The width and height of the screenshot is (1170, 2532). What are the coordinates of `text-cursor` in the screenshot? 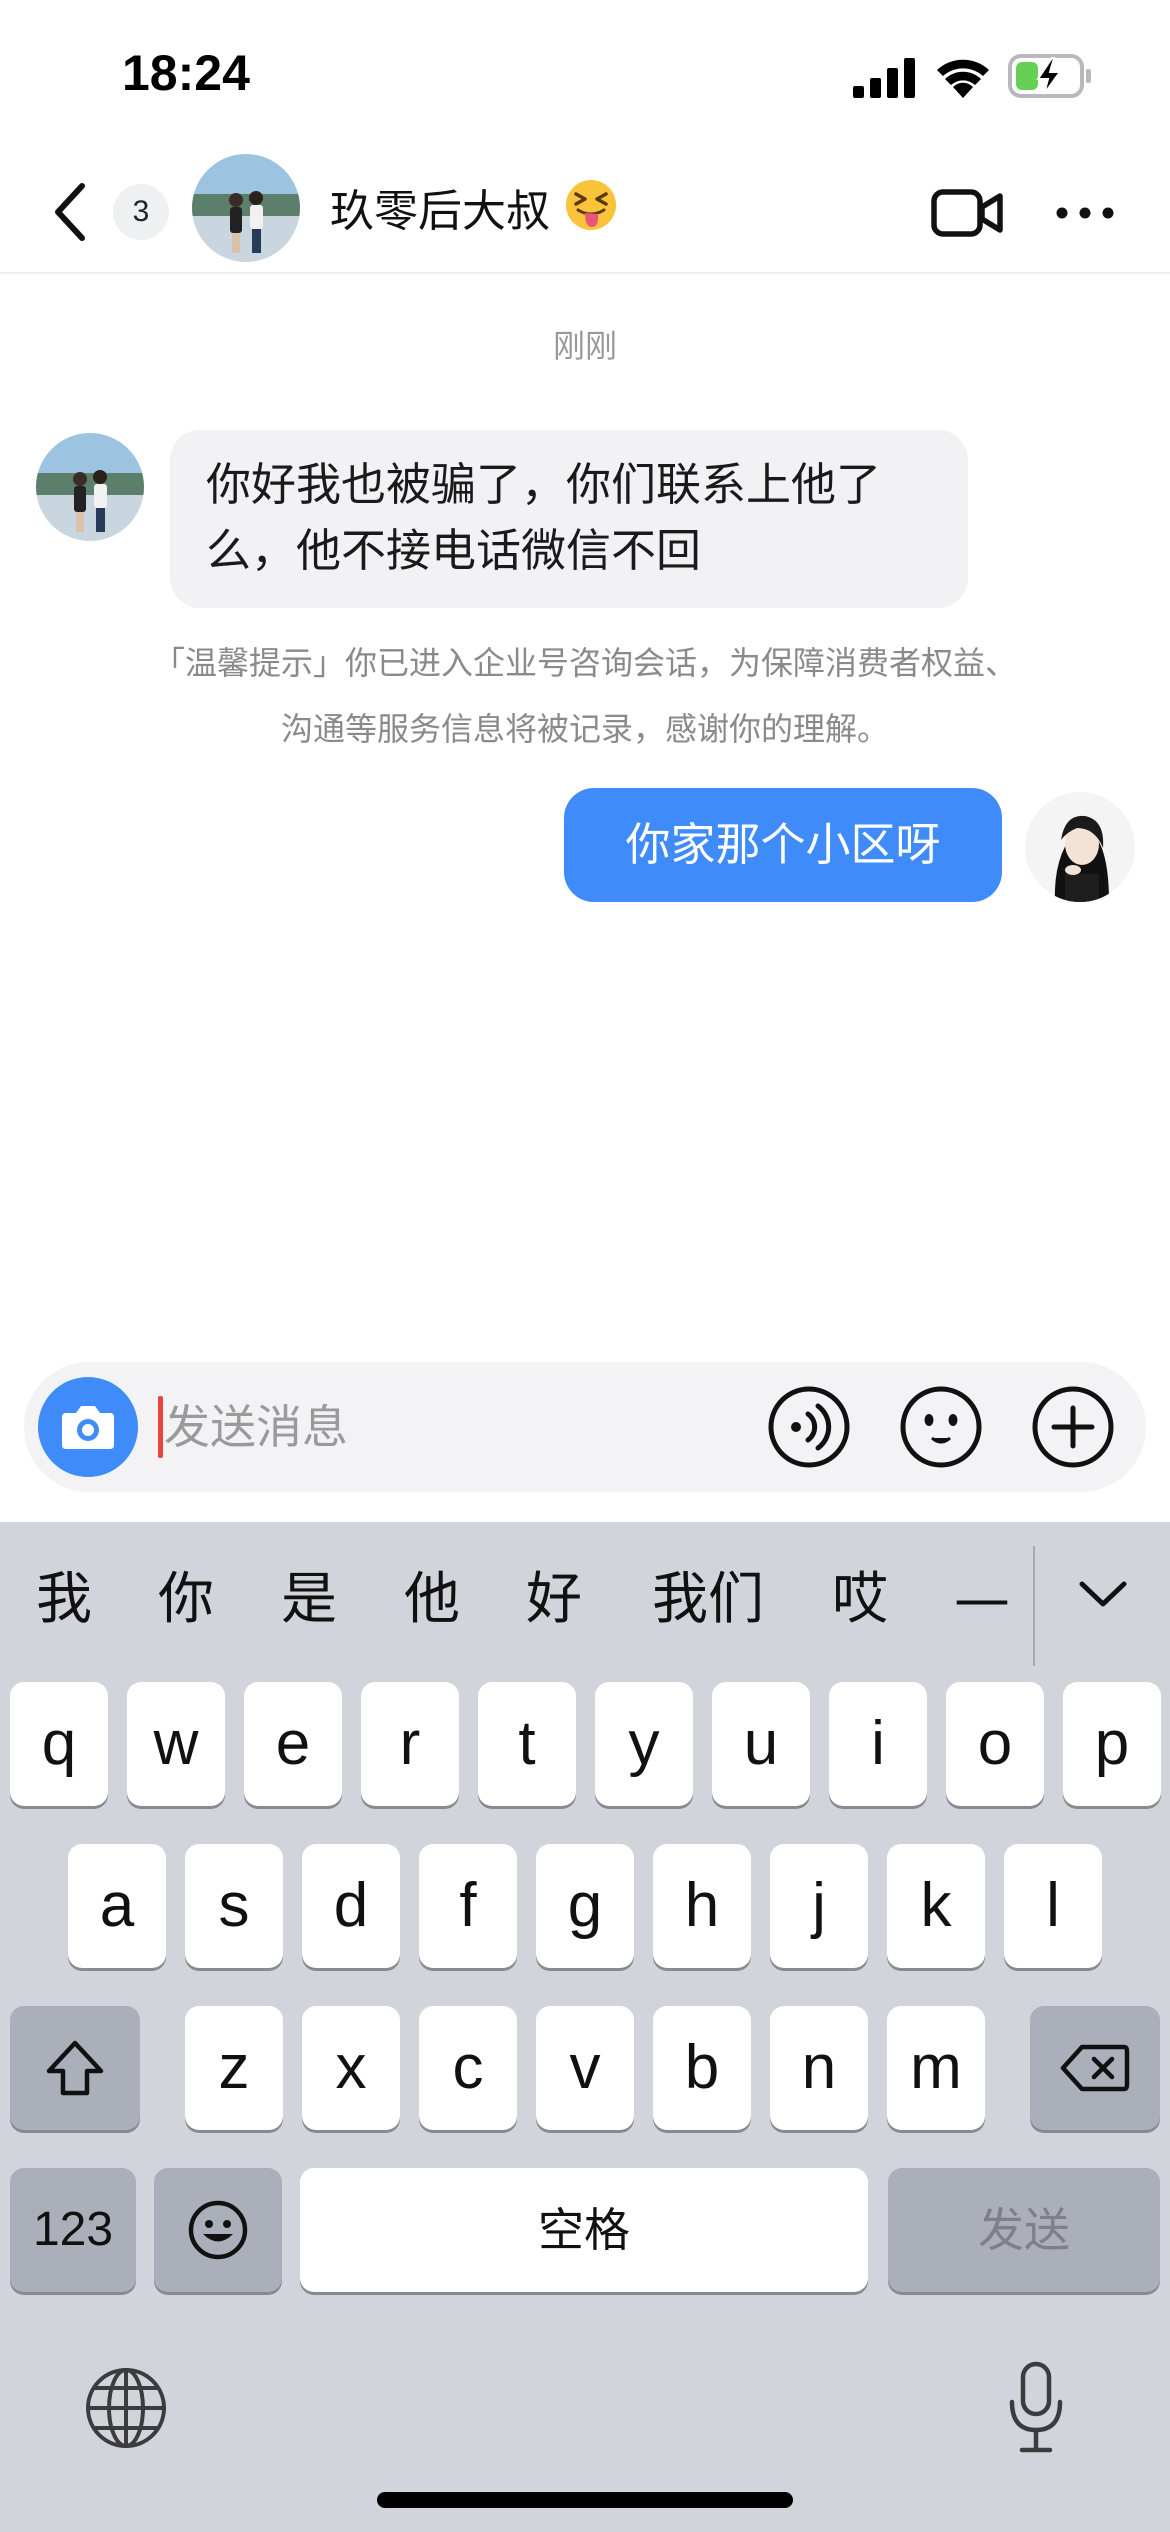 It's located at (160, 1427).